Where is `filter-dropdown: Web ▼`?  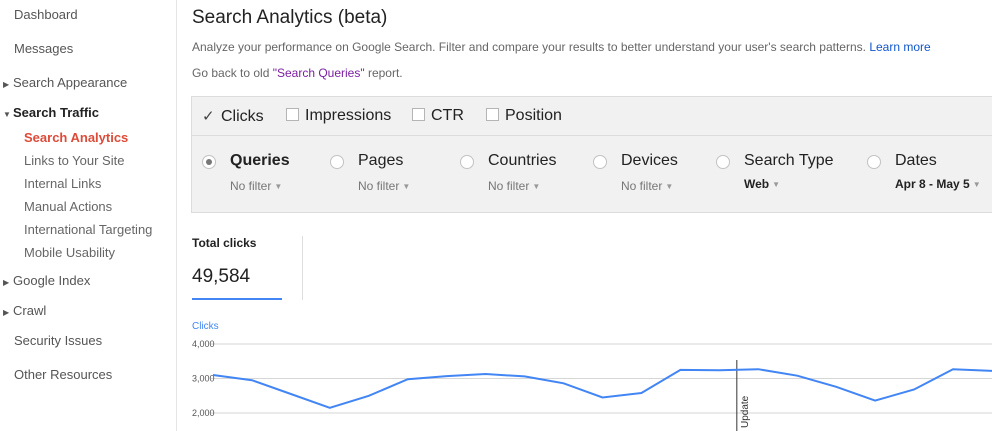
filter-dropdown: Web ▼ is located at coordinates (762, 184).